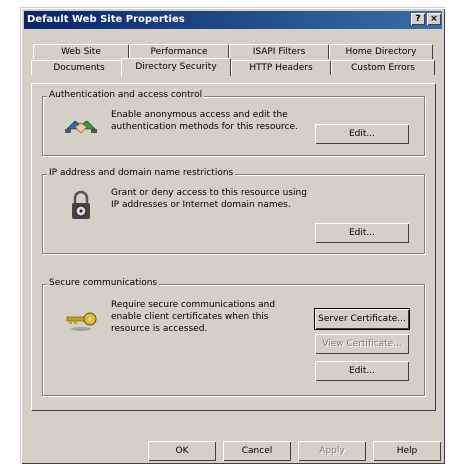 The width and height of the screenshot is (452, 464). I want to click on tab-home-directory: Home Directory, so click(381, 51).